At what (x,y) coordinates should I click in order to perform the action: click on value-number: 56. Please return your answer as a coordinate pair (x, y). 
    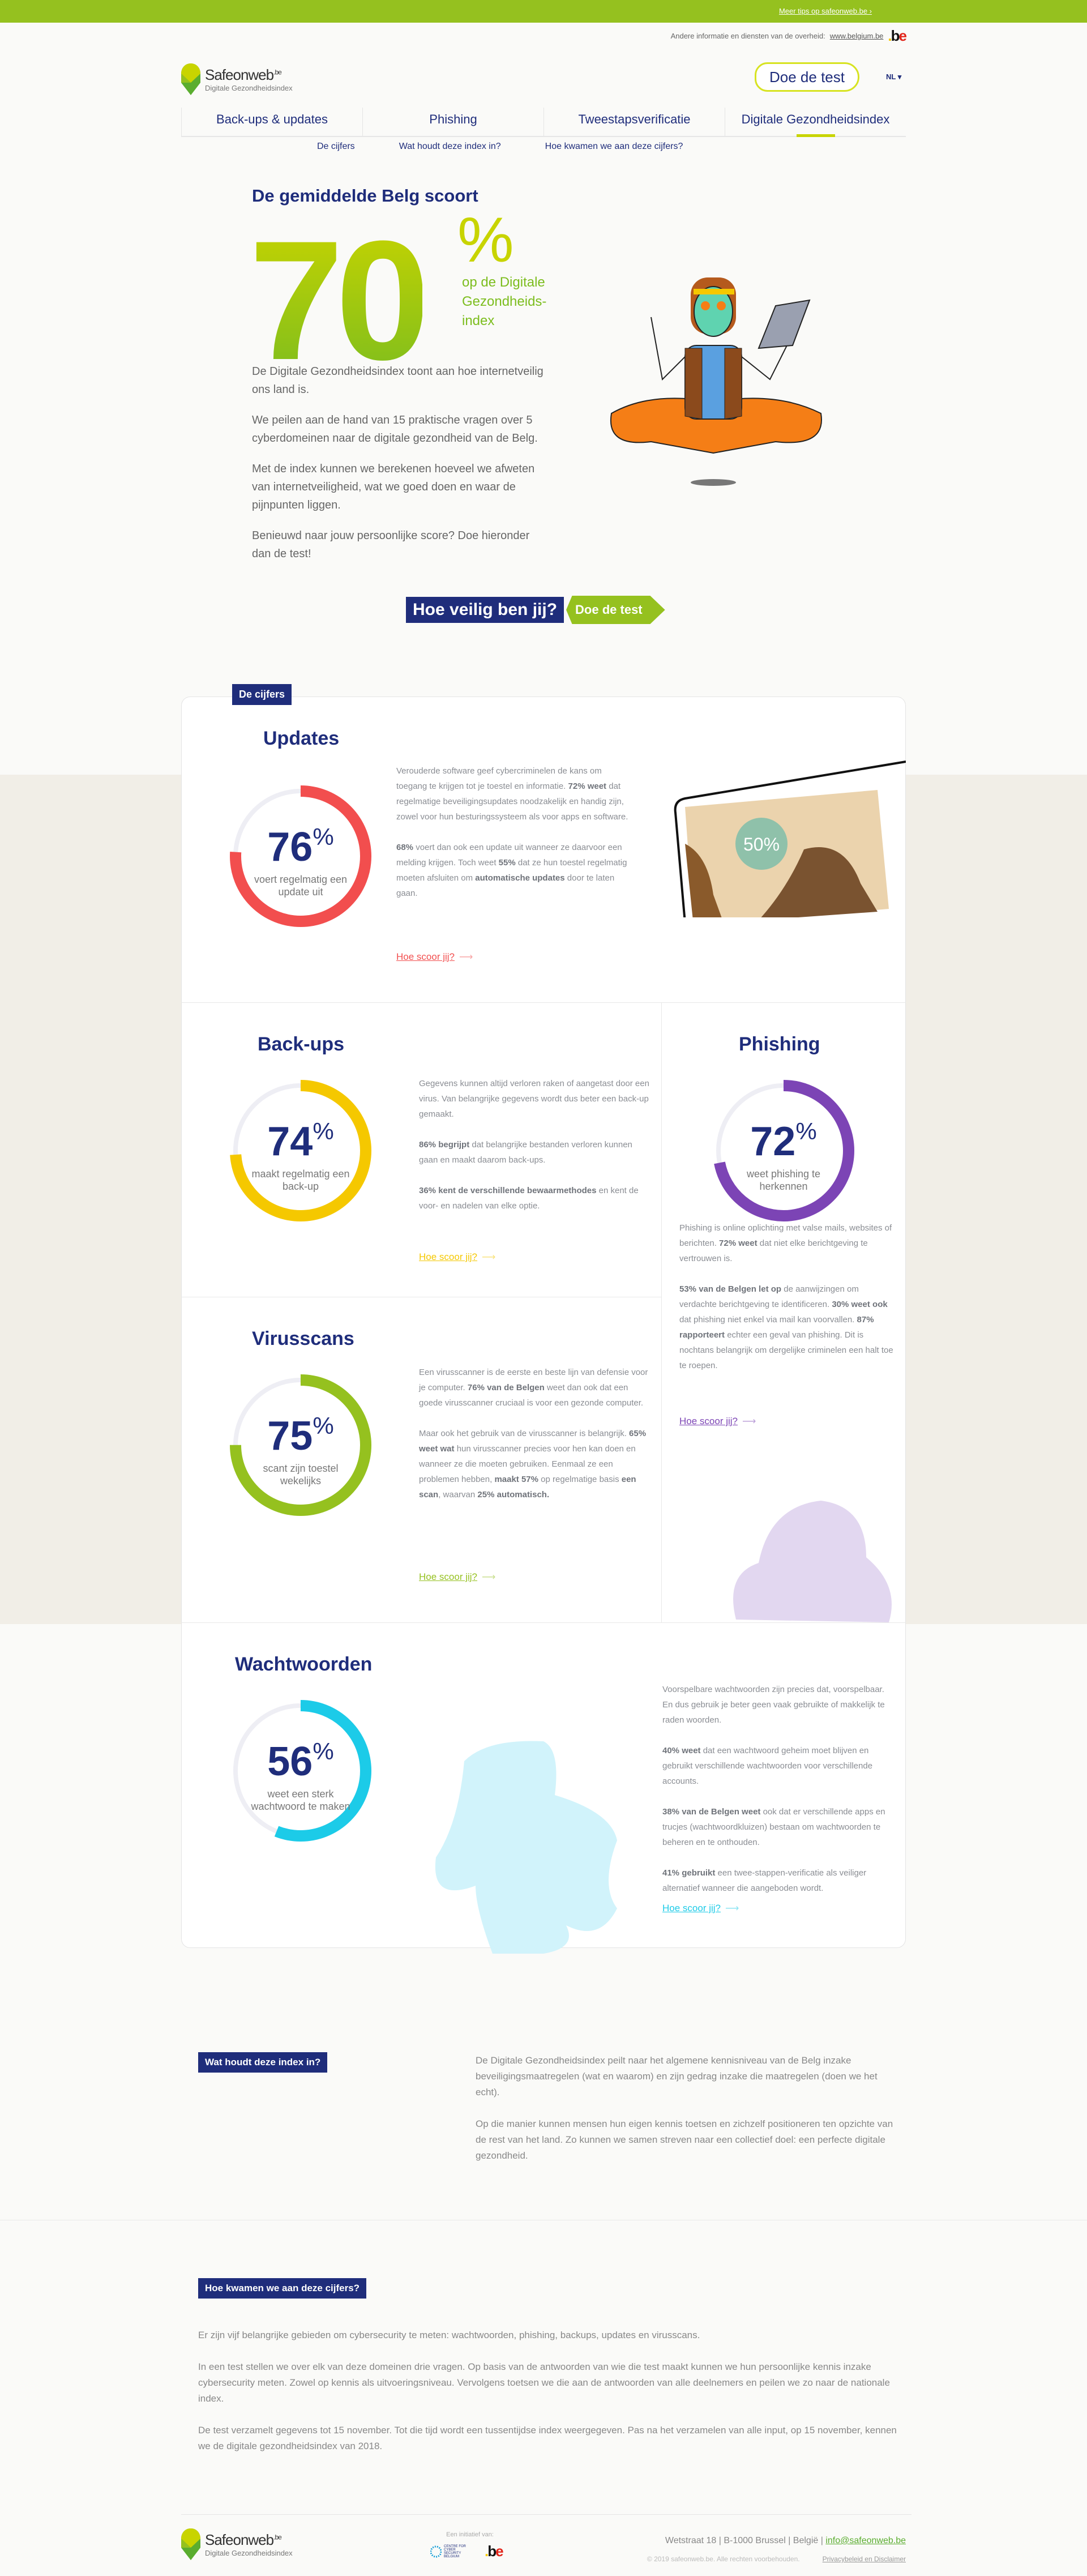
    Looking at the image, I should click on (290, 1762).